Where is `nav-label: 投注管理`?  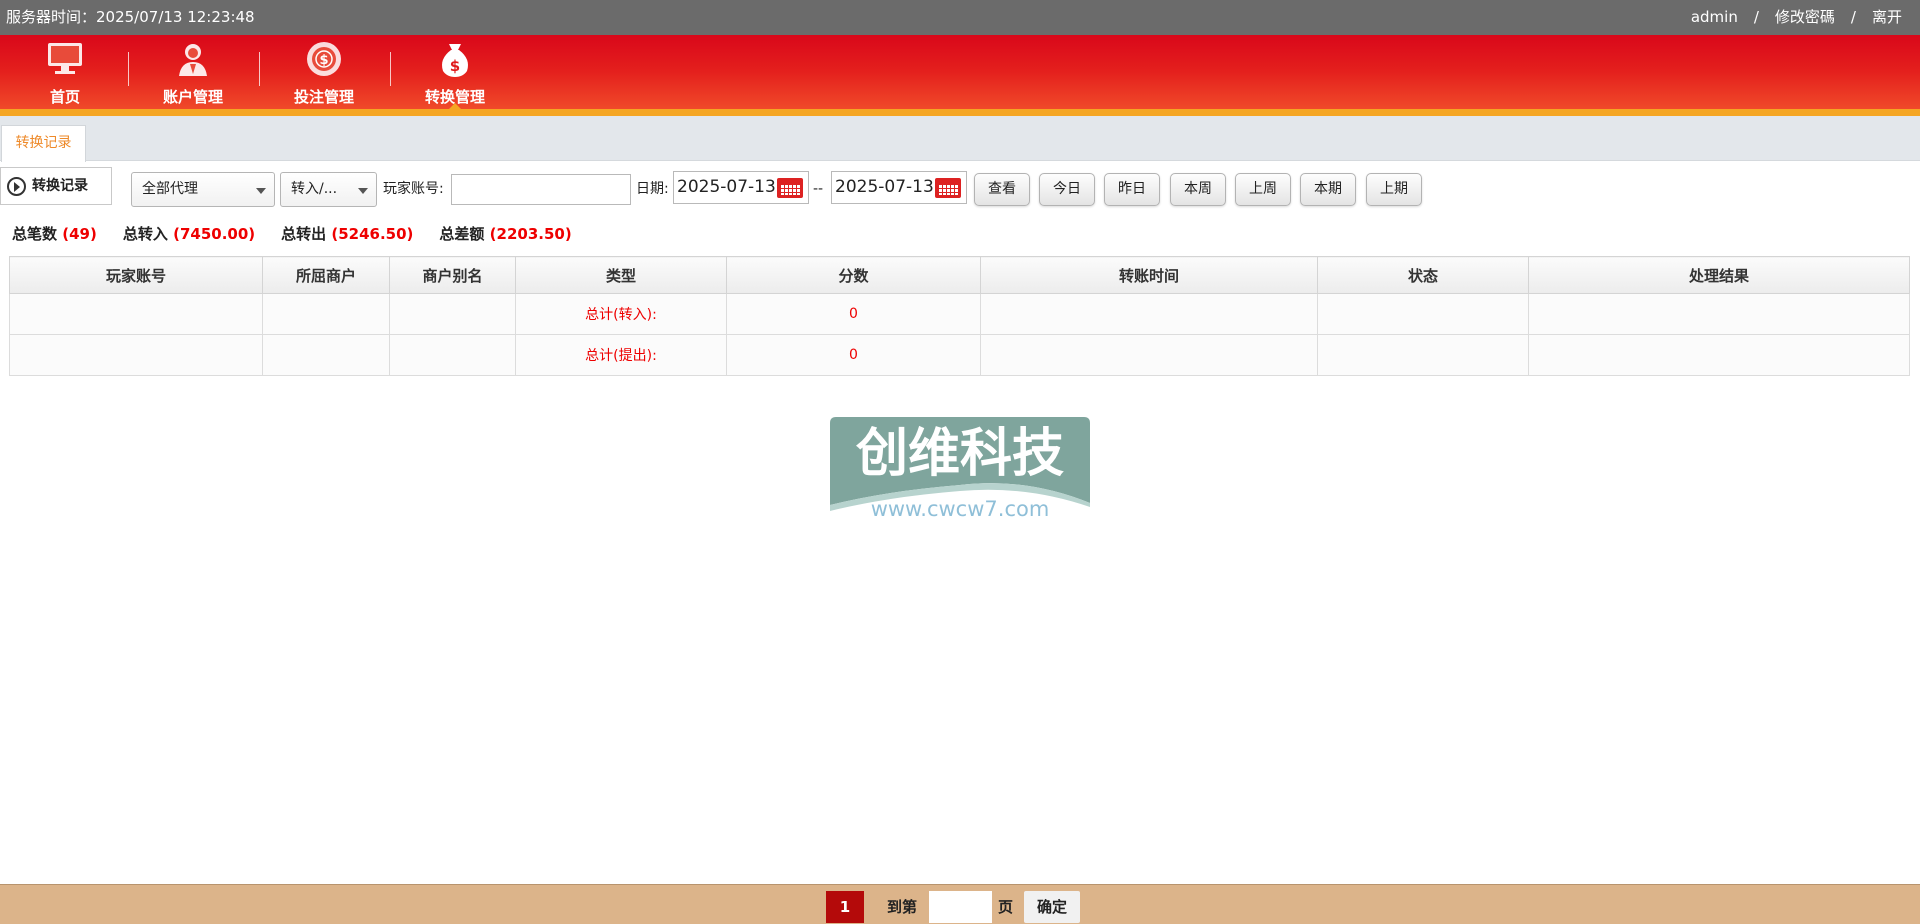
nav-label: 投注管理 is located at coordinates (323, 97).